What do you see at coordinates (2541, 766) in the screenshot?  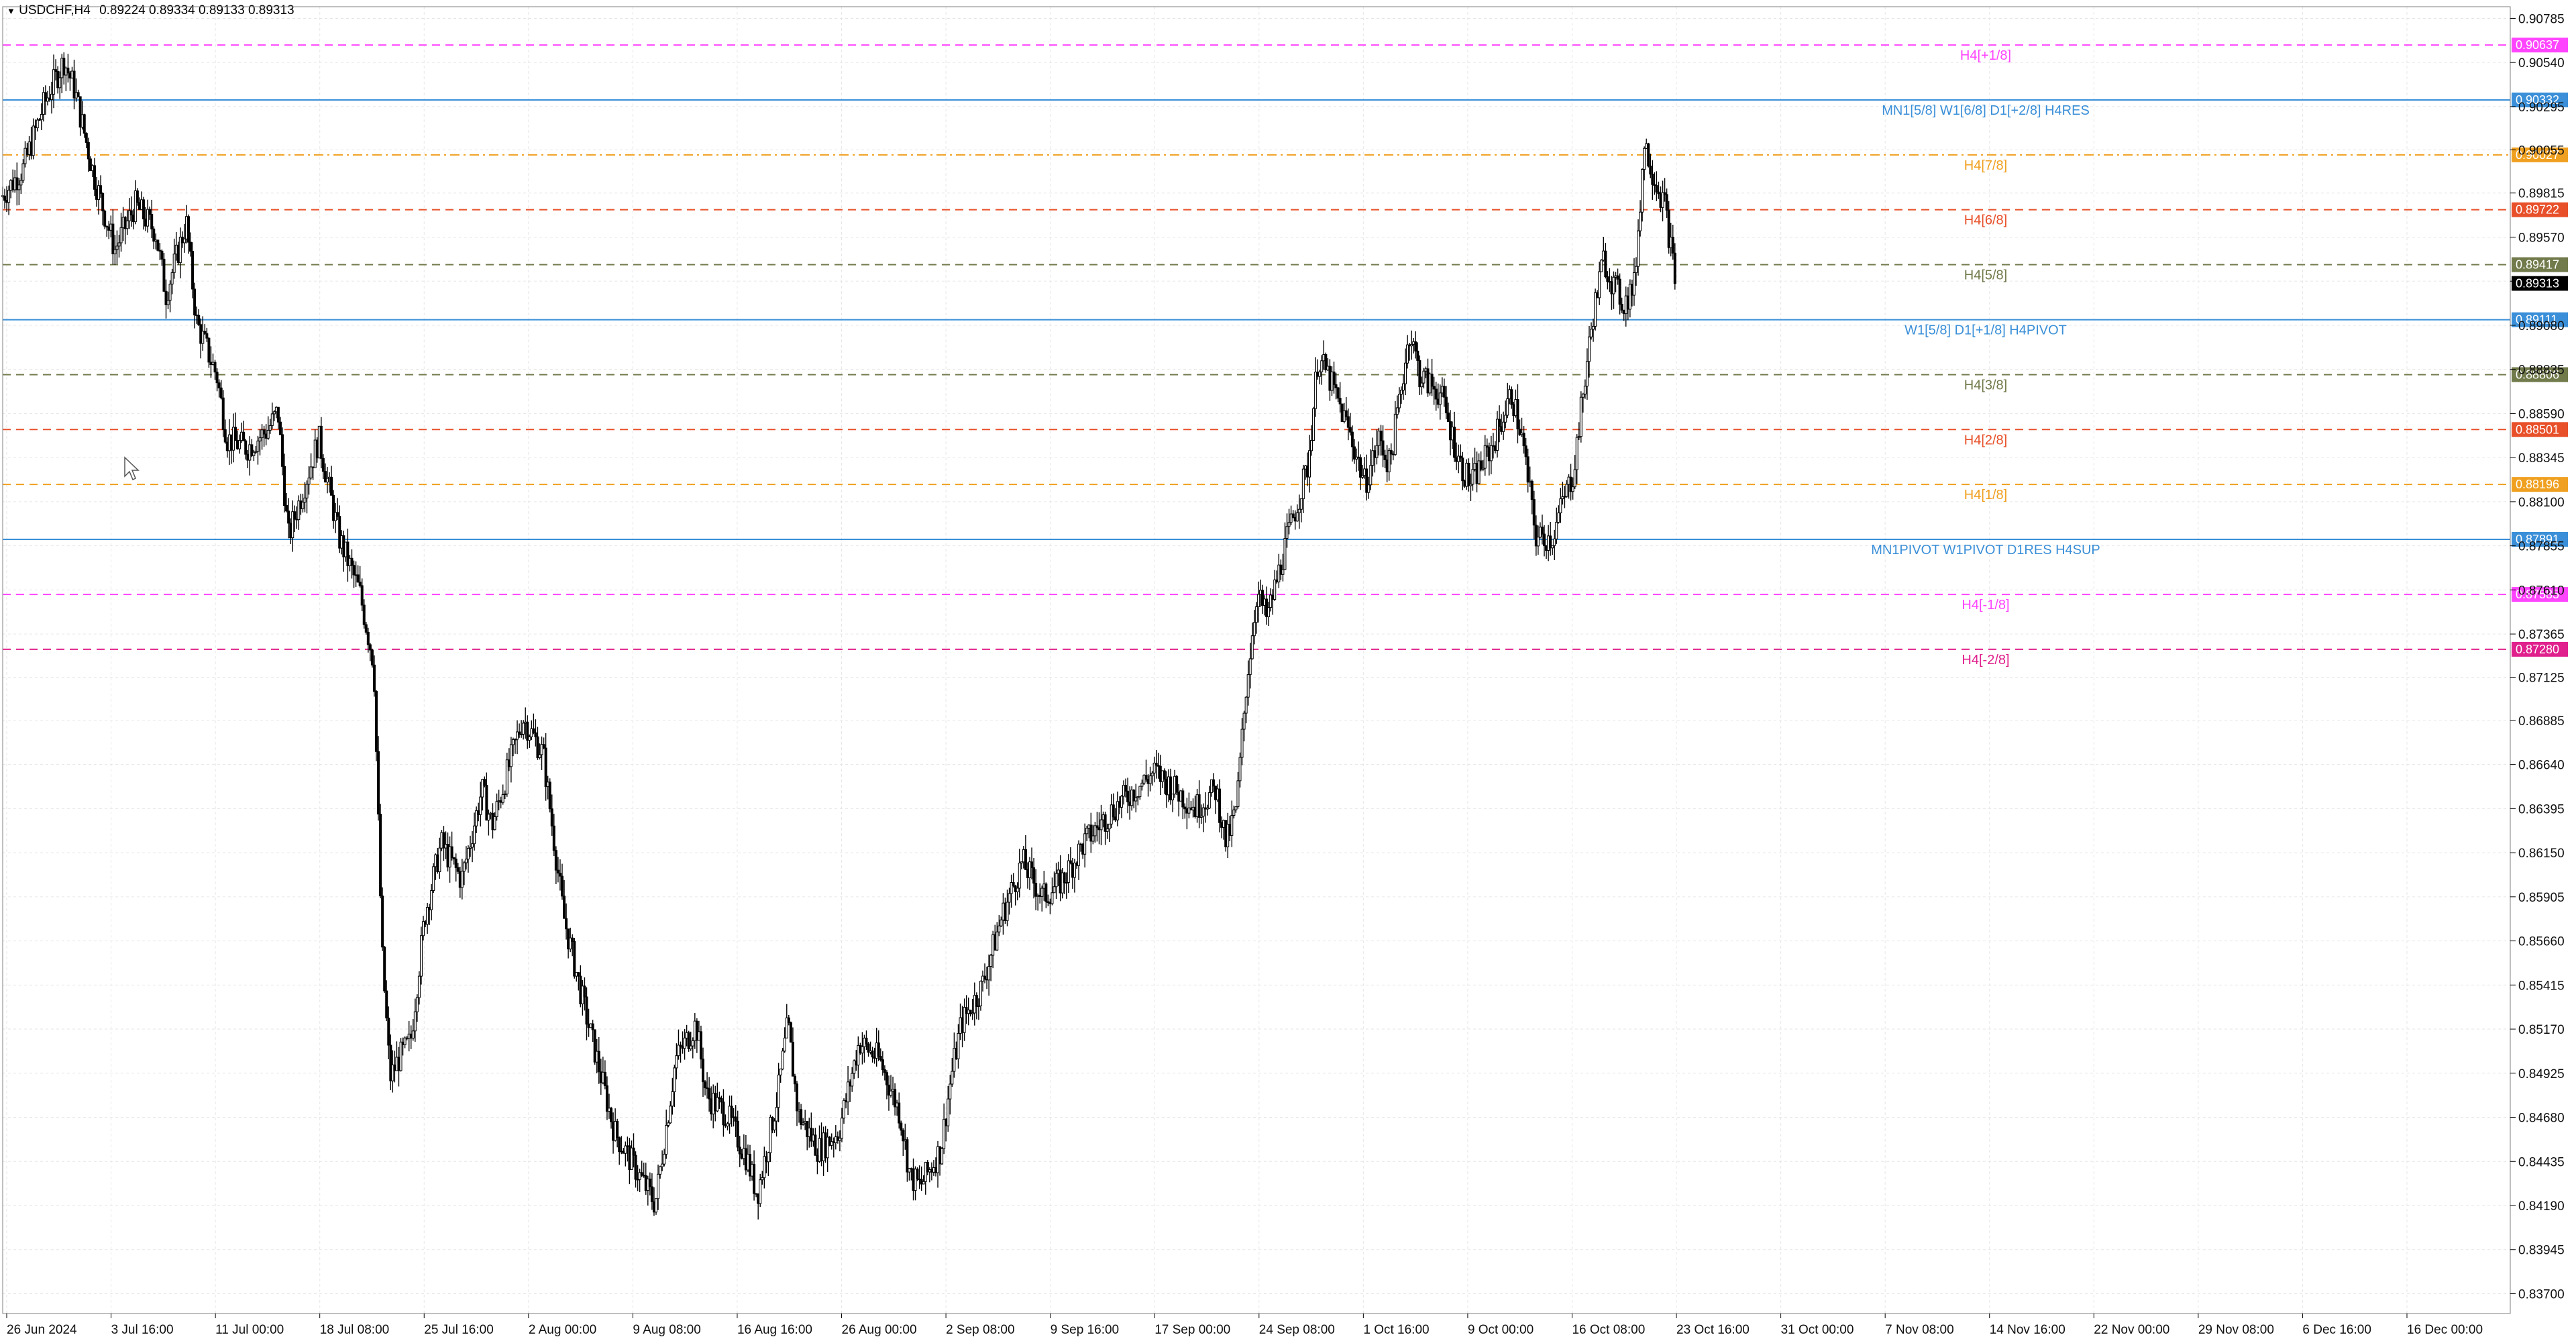 I see `y-tick-label: 0.86640` at bounding box center [2541, 766].